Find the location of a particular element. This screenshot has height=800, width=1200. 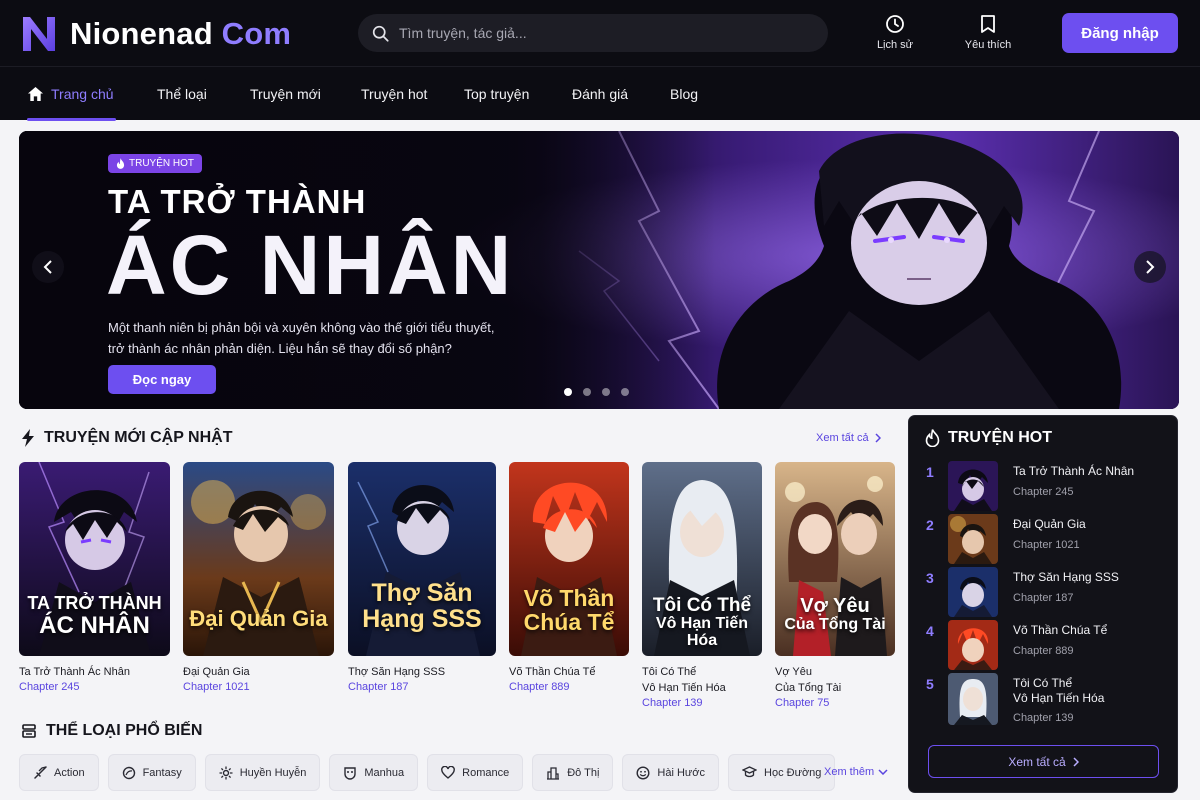

search-input is located at coordinates (599, 33).